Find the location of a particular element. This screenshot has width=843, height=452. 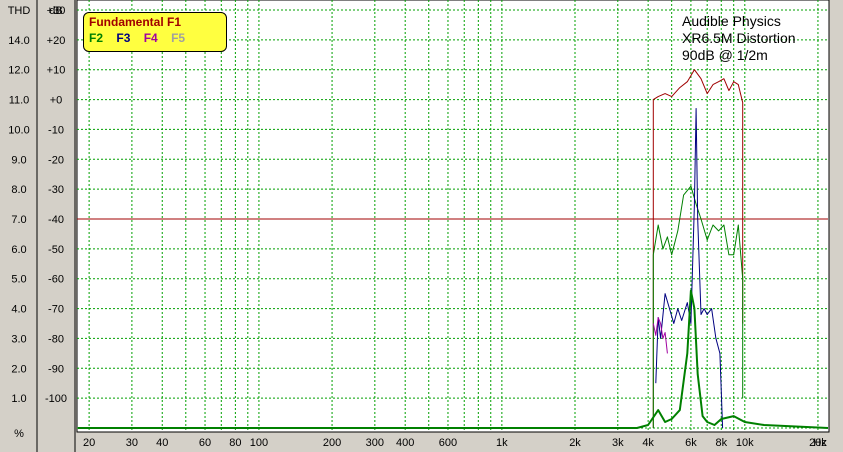

left-y-tick-label: 5.0 is located at coordinates (18, 280).